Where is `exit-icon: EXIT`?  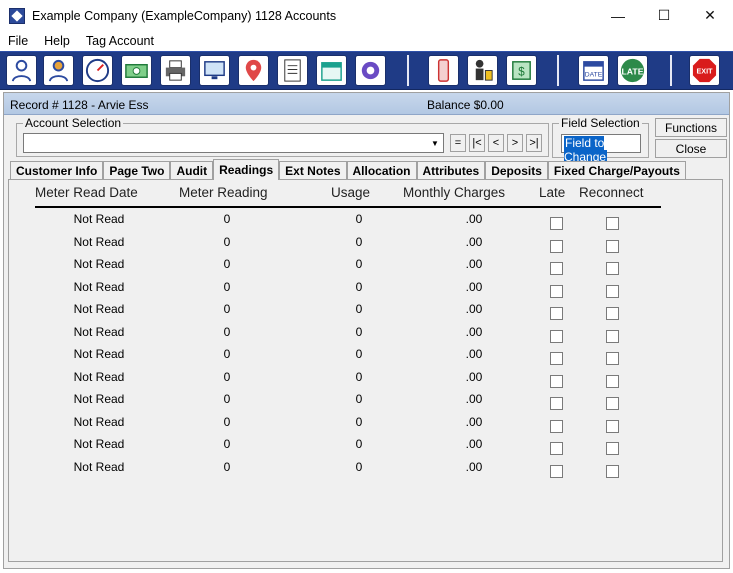
exit-icon: EXIT is located at coordinates (704, 70).